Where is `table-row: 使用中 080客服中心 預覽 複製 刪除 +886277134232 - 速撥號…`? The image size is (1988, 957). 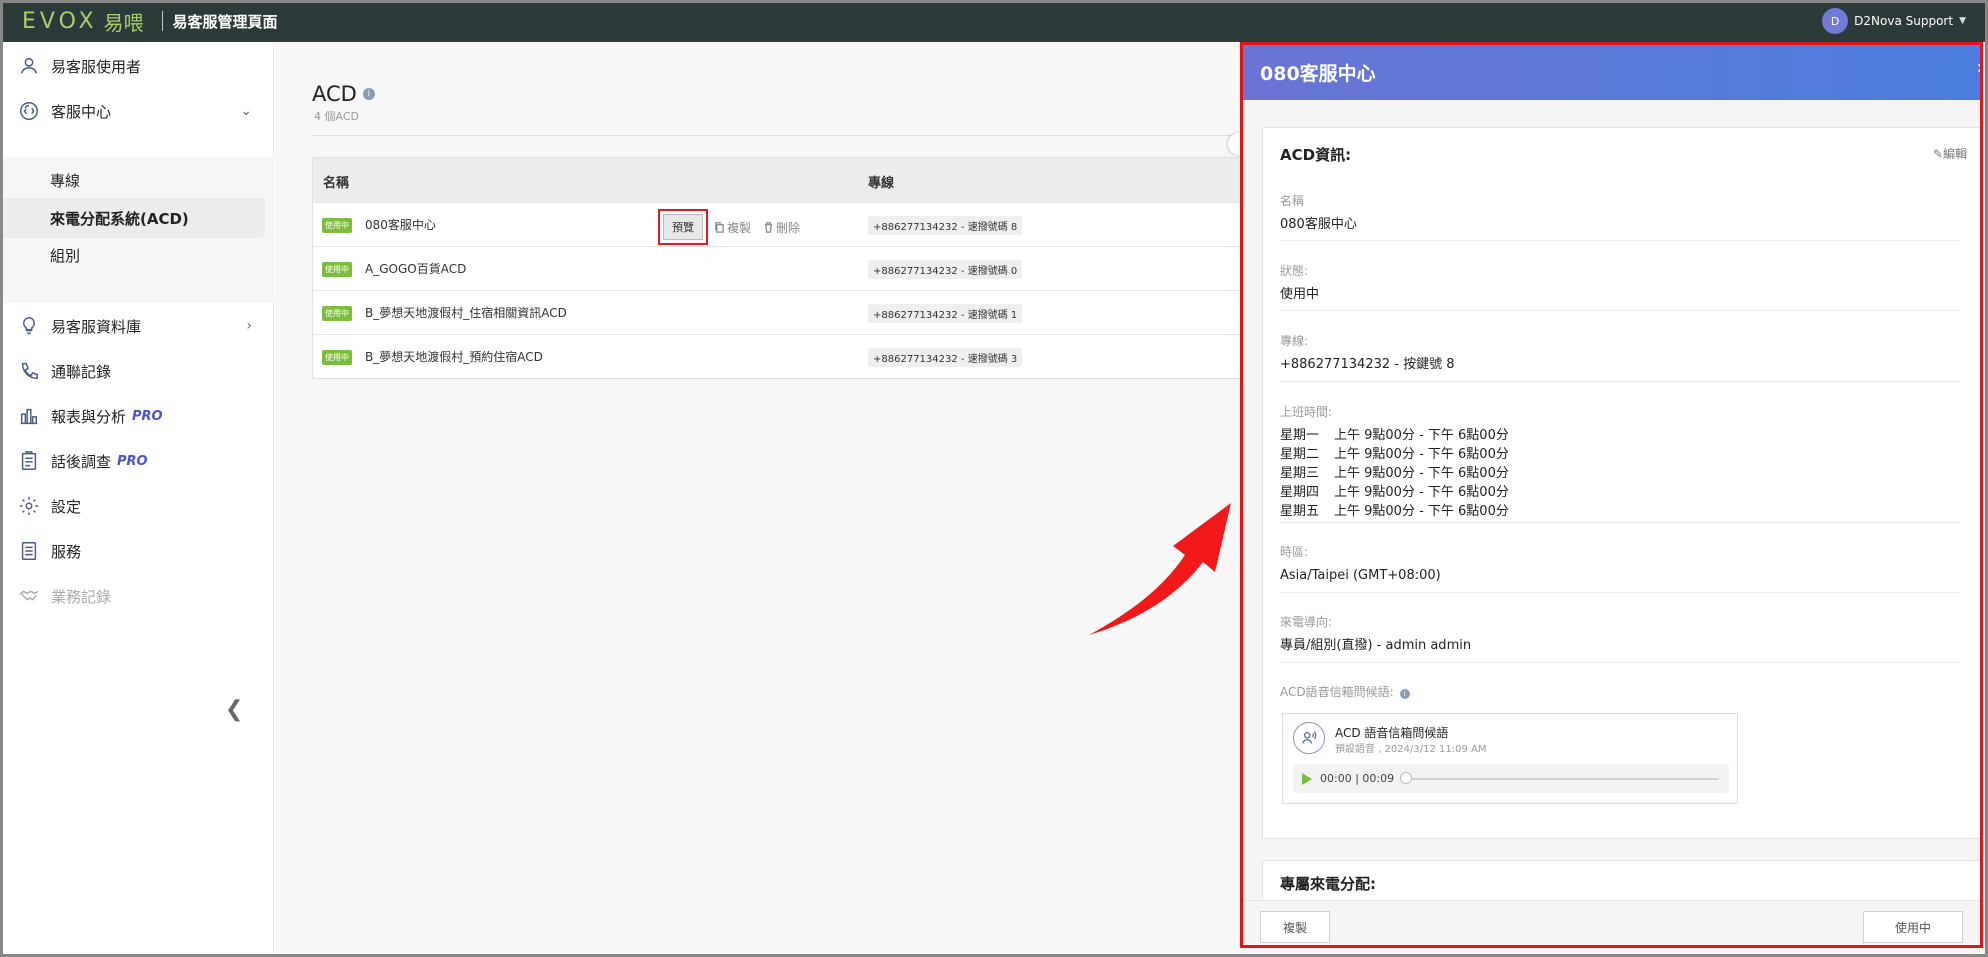 table-row: 使用中 080客服中心 預覽 複製 刪除 +886277134232 - 速撥號… is located at coordinates (812, 224).